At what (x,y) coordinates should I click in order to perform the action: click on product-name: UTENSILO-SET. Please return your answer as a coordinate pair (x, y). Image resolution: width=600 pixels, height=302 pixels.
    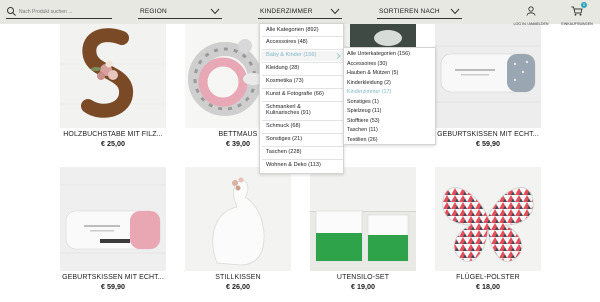
    Looking at the image, I should click on (363, 277).